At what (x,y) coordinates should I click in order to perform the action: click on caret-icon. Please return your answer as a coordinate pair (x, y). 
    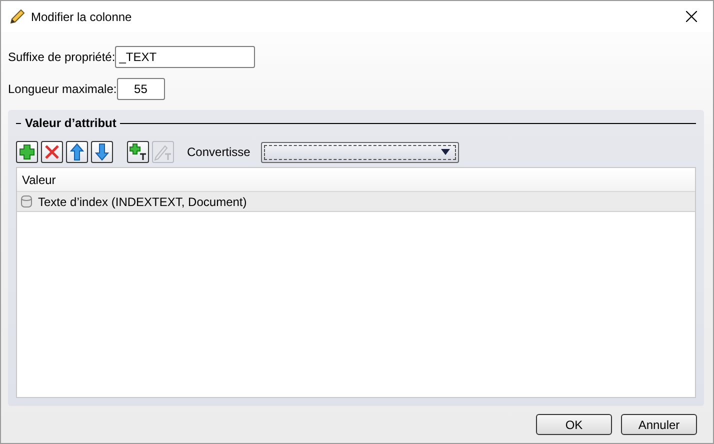
    Looking at the image, I should click on (445, 152).